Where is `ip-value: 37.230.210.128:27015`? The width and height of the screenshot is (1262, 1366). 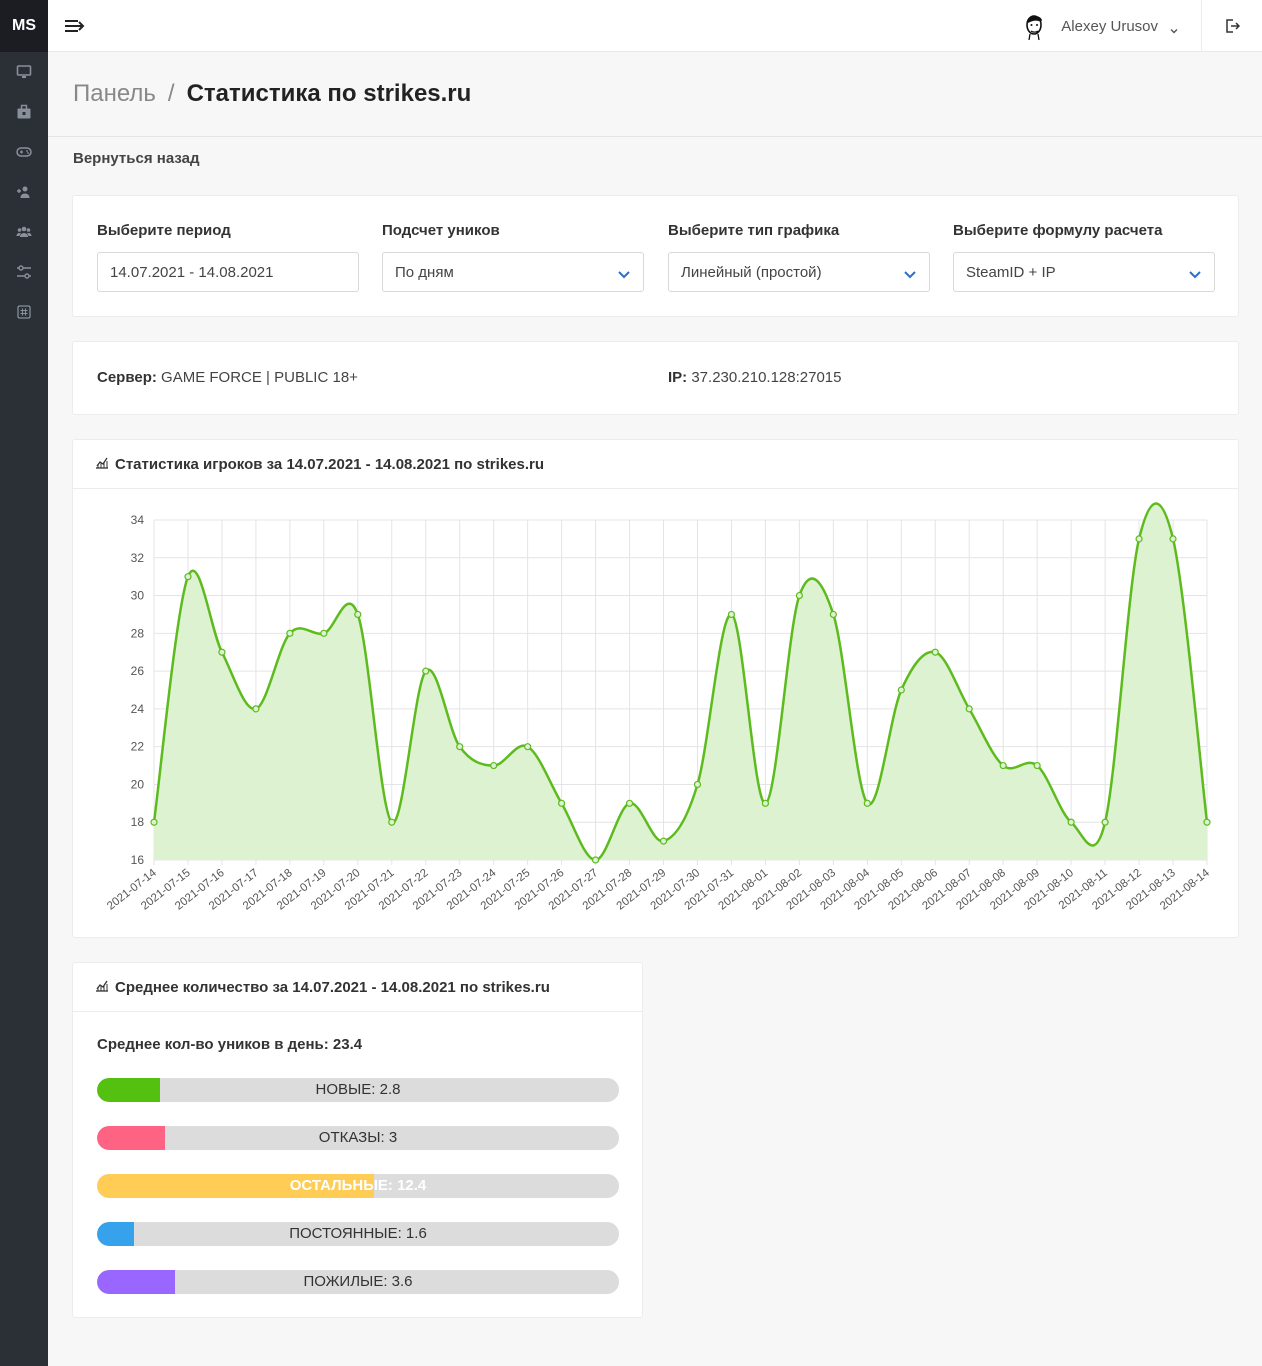
ip-value: 37.230.210.128:27015 is located at coordinates (766, 377).